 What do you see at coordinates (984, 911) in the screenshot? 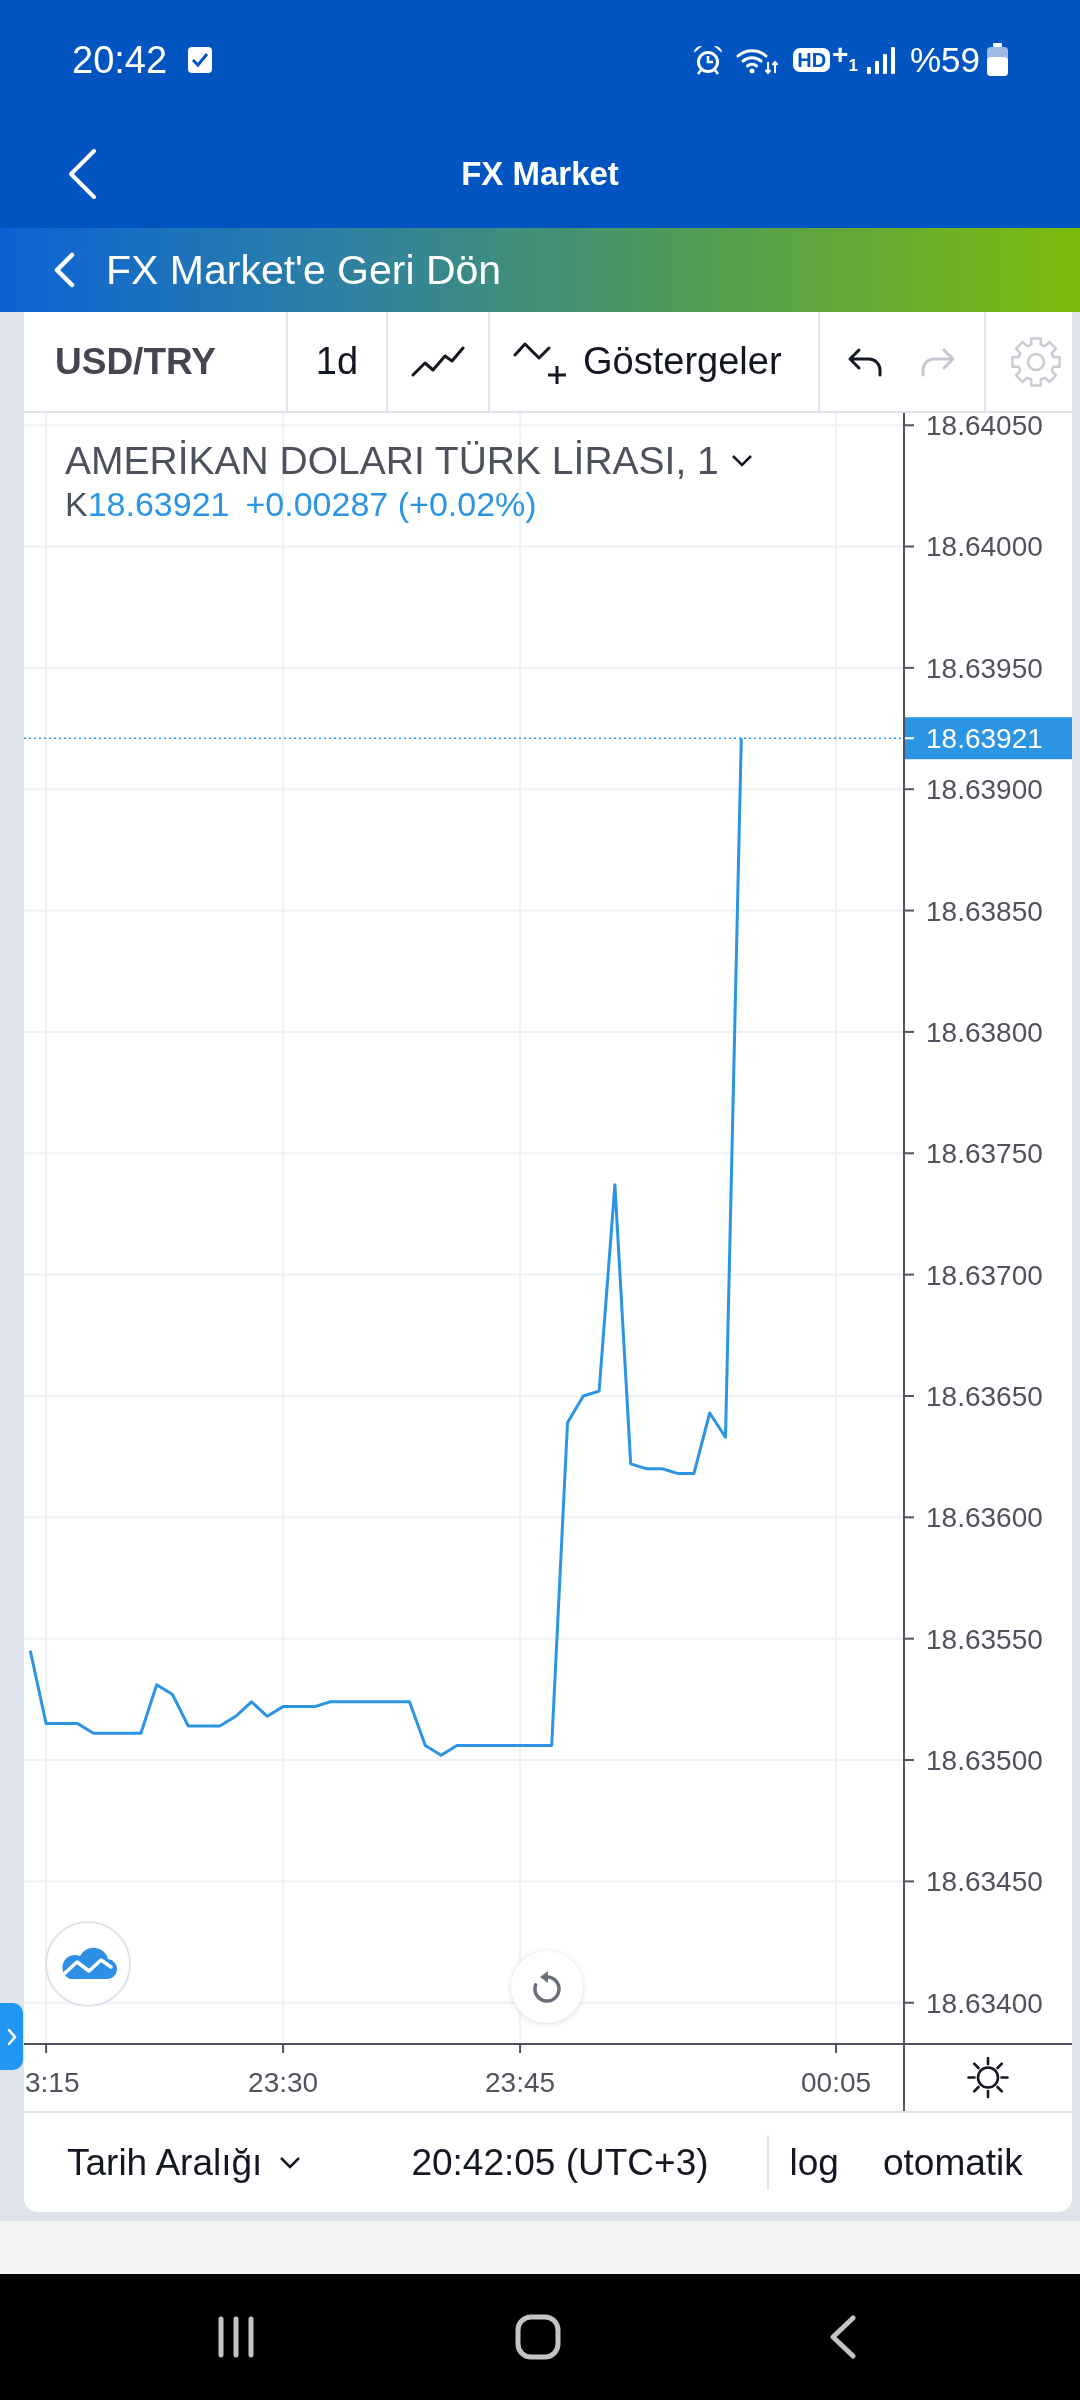
I see `price-label: 18.63850` at bounding box center [984, 911].